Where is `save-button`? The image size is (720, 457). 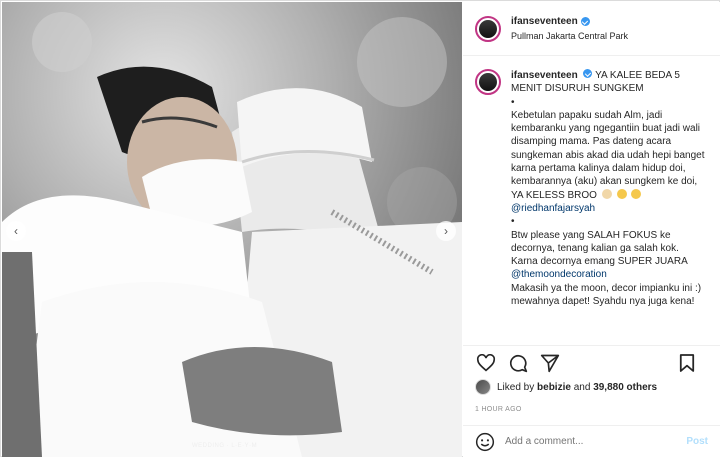 save-button is located at coordinates (687, 363).